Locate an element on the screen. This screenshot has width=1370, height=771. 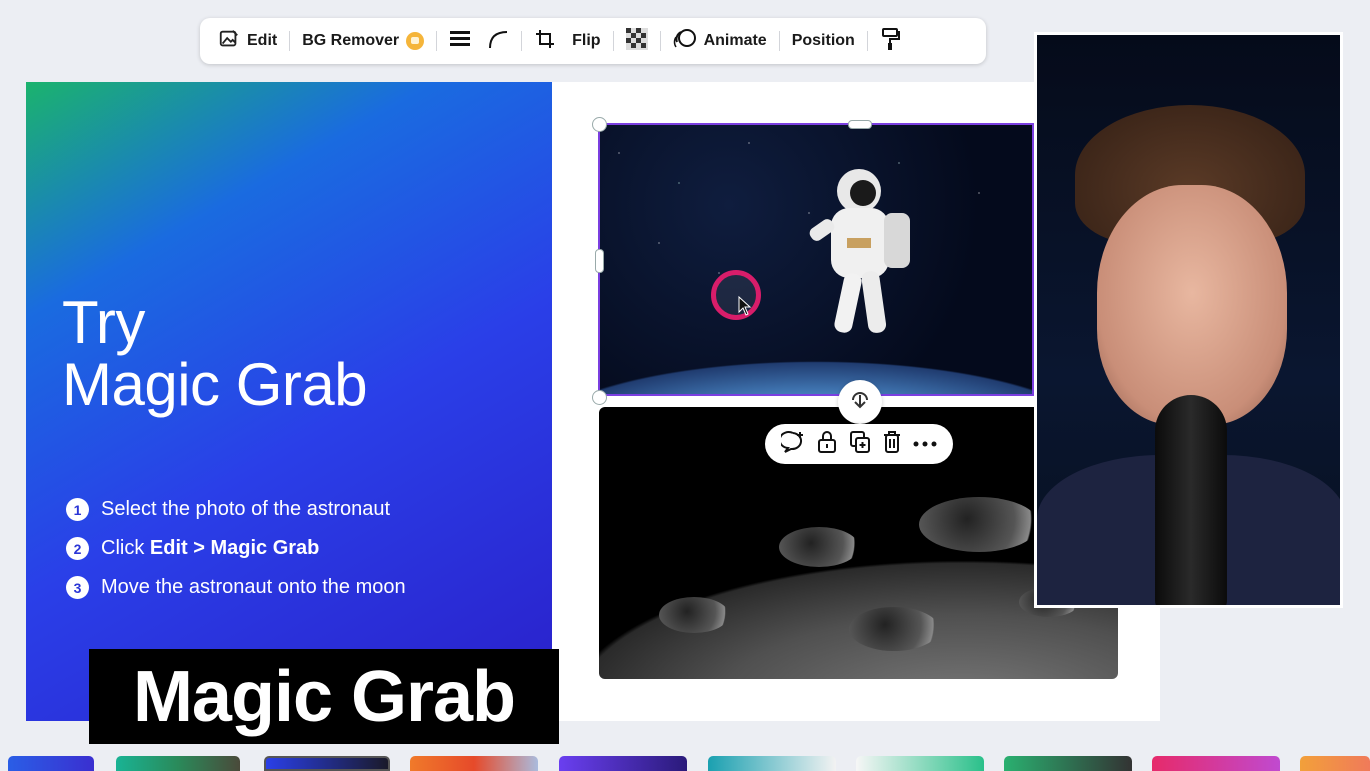
copy-style-button is located at coordinates (890, 41).